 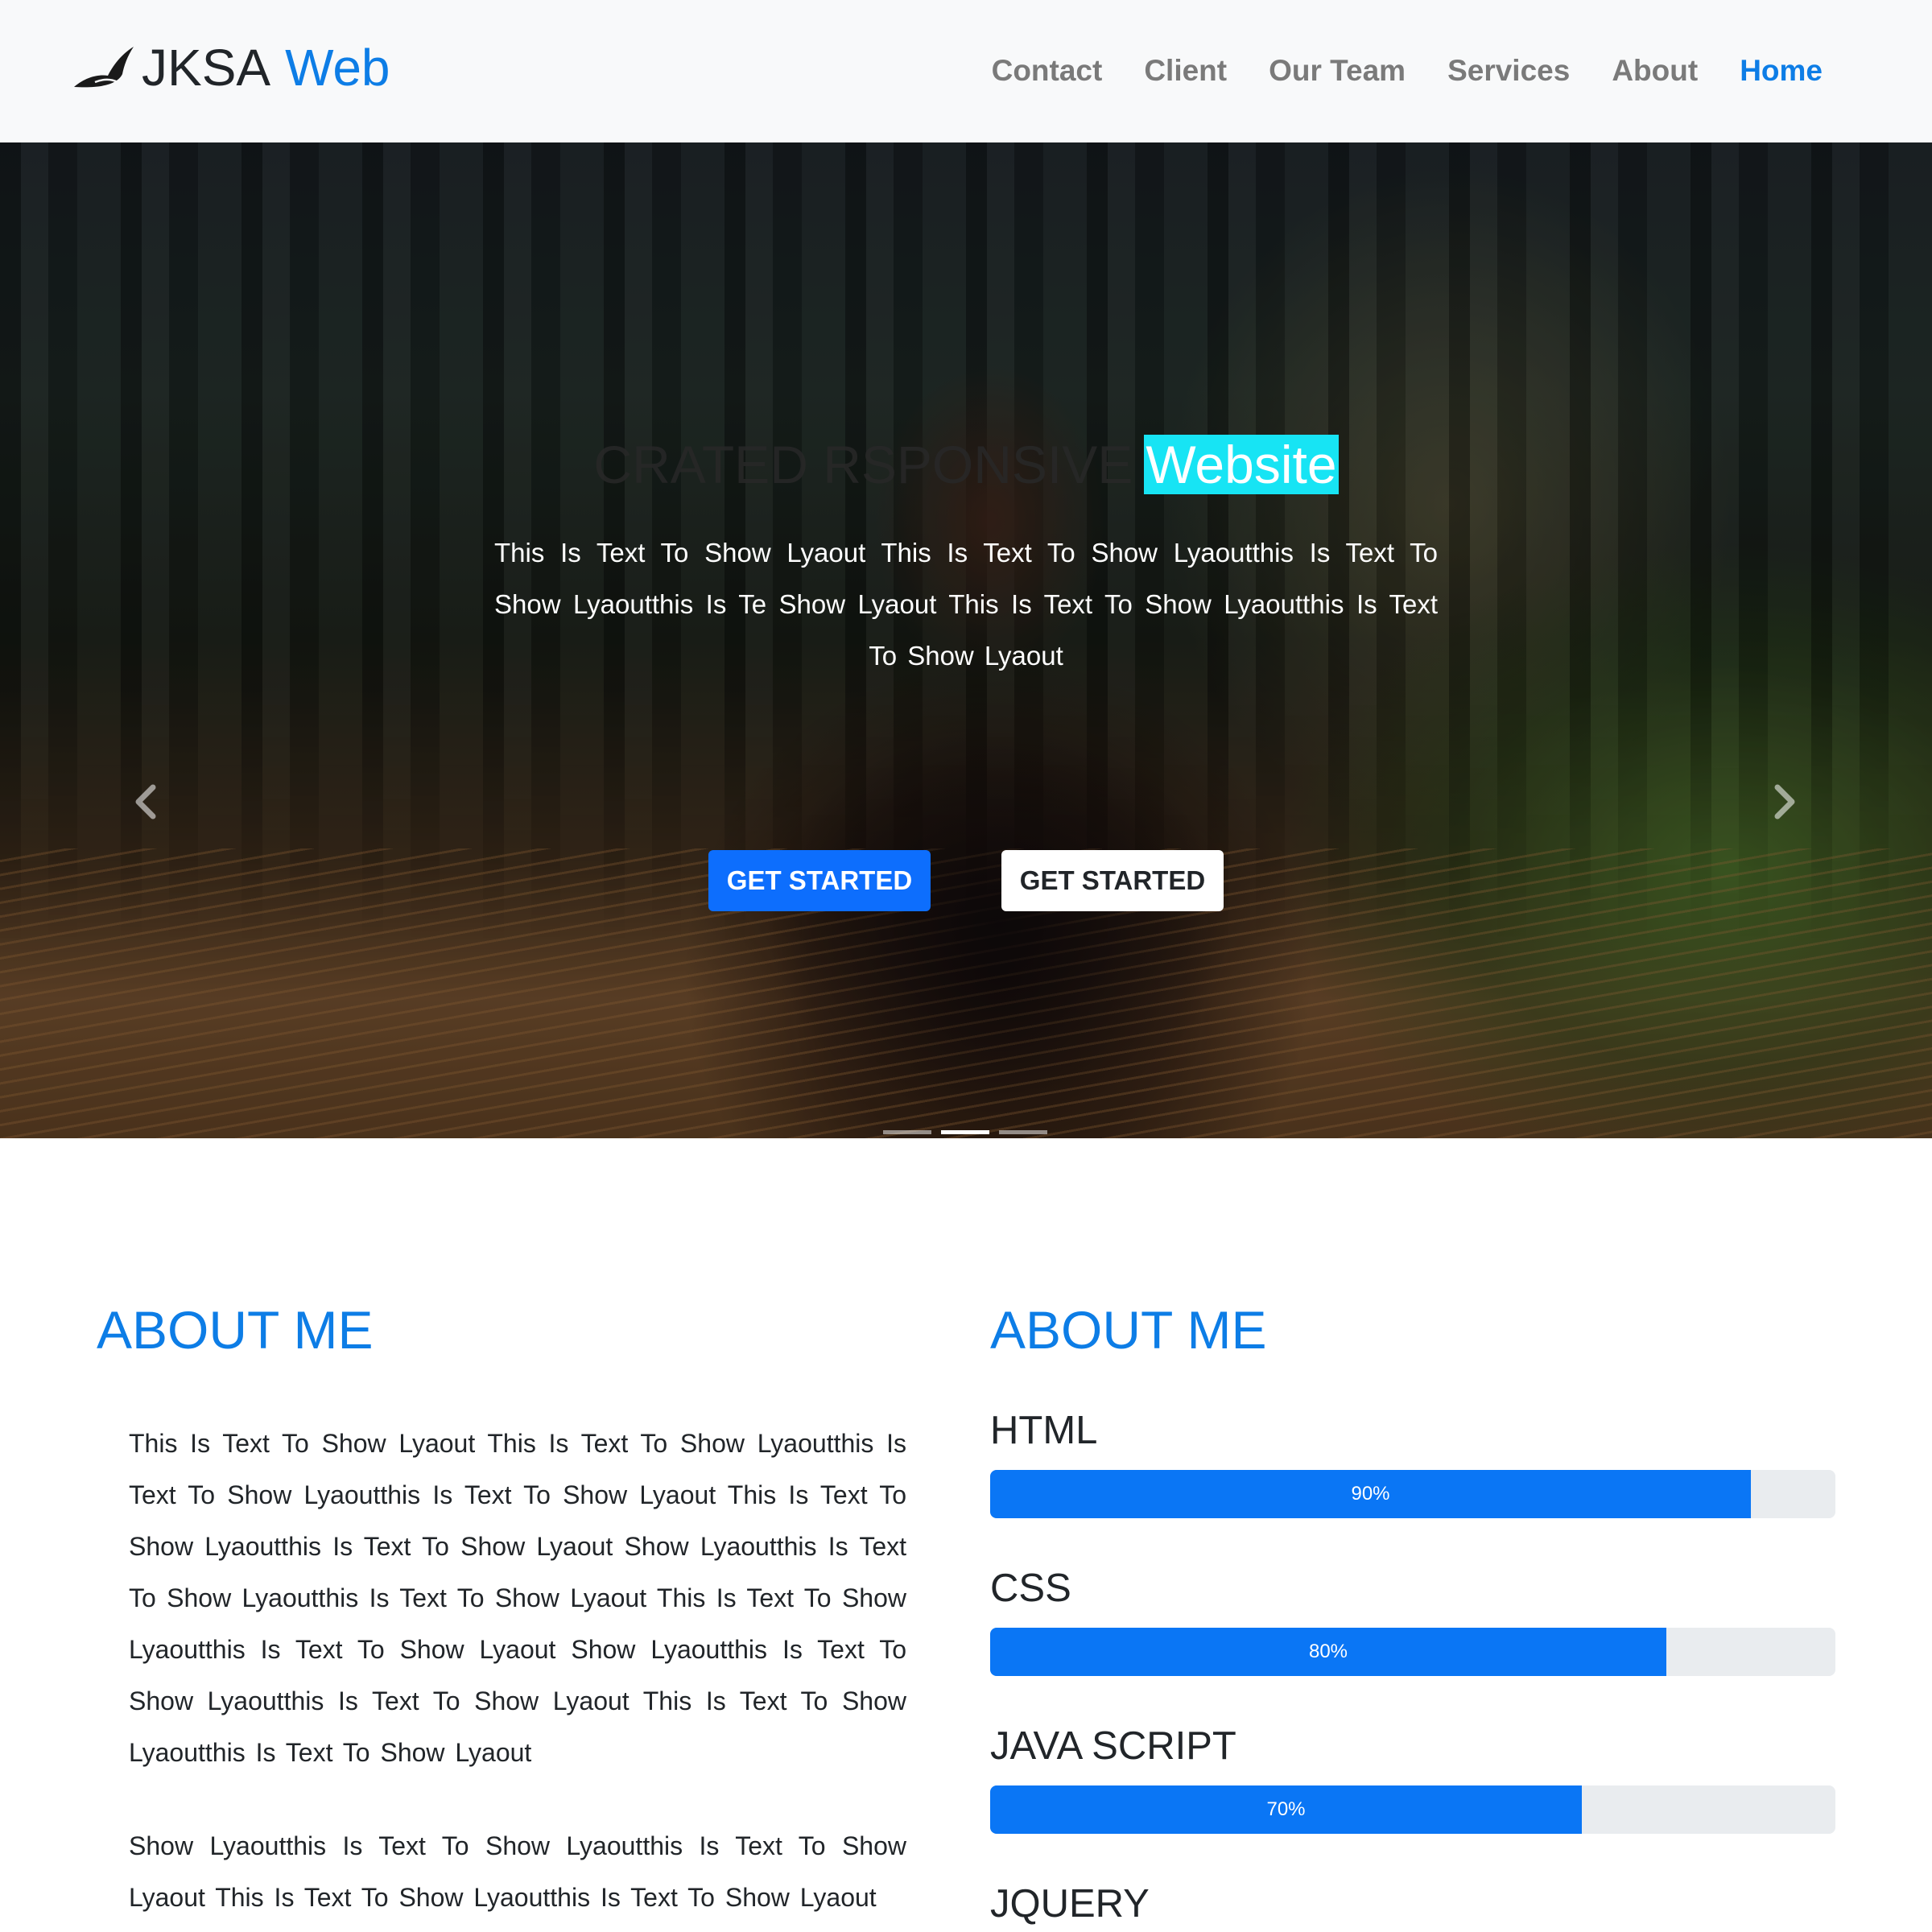 What do you see at coordinates (104, 67) in the screenshot?
I see `bird-icon` at bounding box center [104, 67].